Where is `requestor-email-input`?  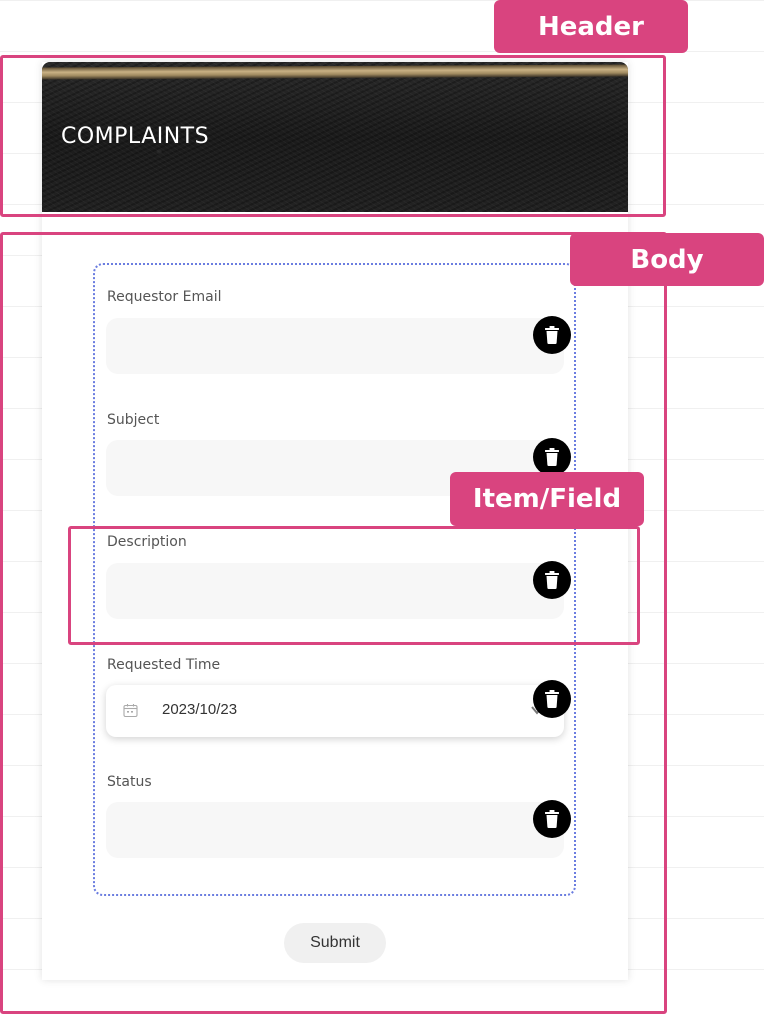 requestor-email-input is located at coordinates (335, 346).